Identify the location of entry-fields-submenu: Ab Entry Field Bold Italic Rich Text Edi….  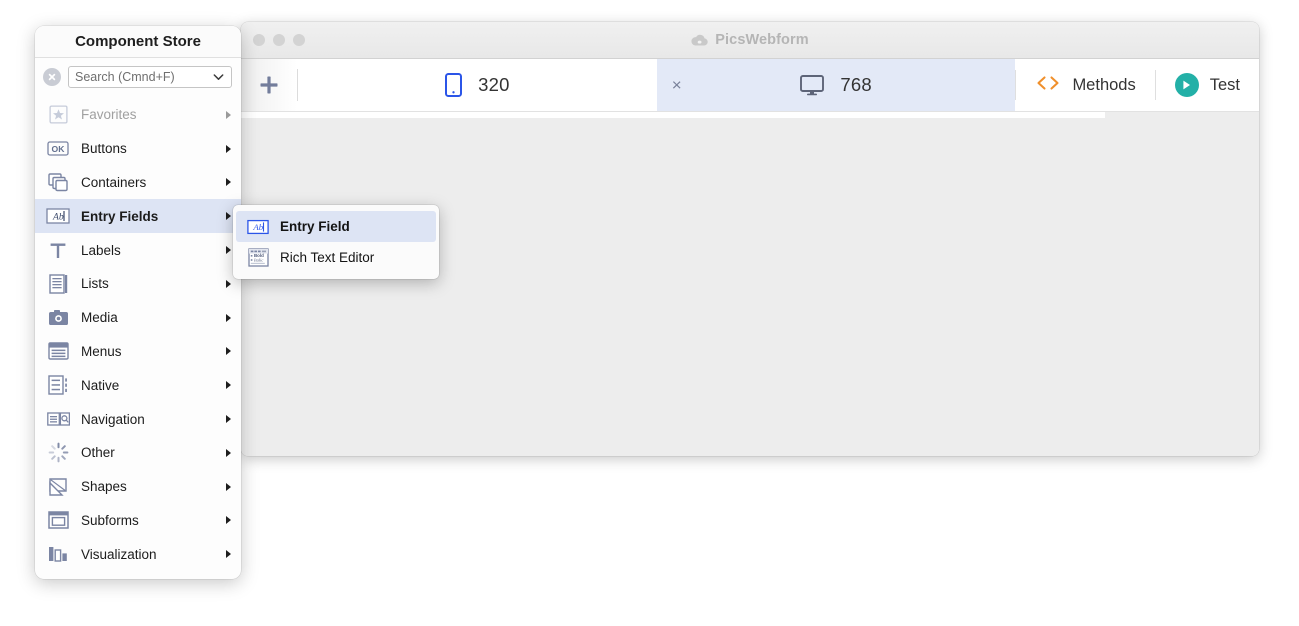
(336, 242).